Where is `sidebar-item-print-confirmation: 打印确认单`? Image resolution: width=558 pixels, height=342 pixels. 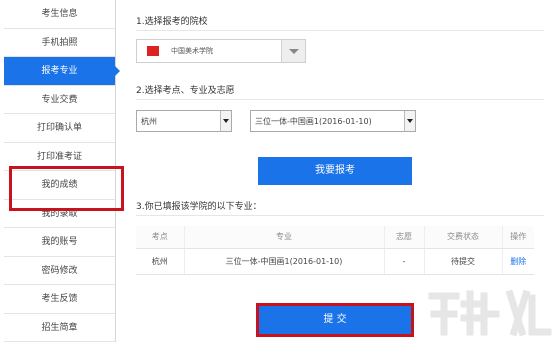 sidebar-item-print-confirmation: 打印确认单 is located at coordinates (59, 128).